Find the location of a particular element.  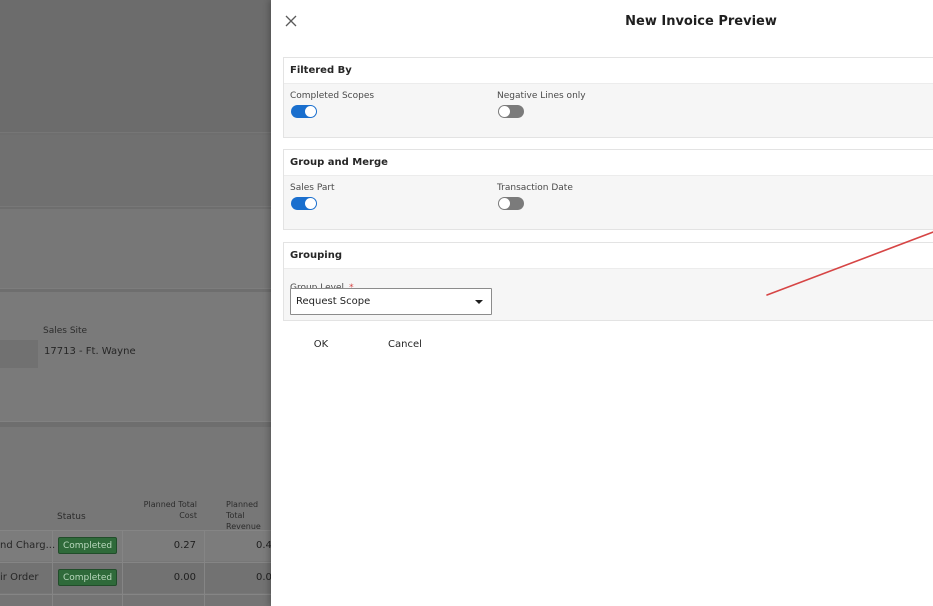

group-level-value: Request Scope is located at coordinates (333, 301).